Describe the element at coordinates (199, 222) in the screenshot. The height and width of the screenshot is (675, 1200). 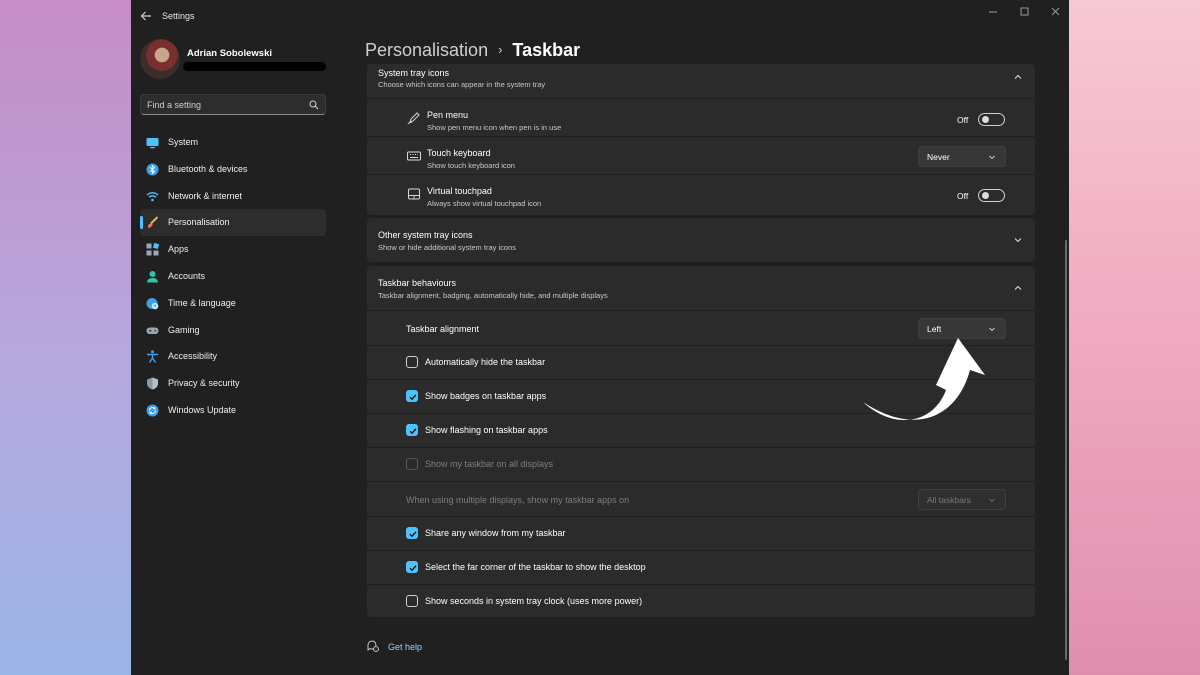
I see `sidebar-item-label: Personalisation` at that location.